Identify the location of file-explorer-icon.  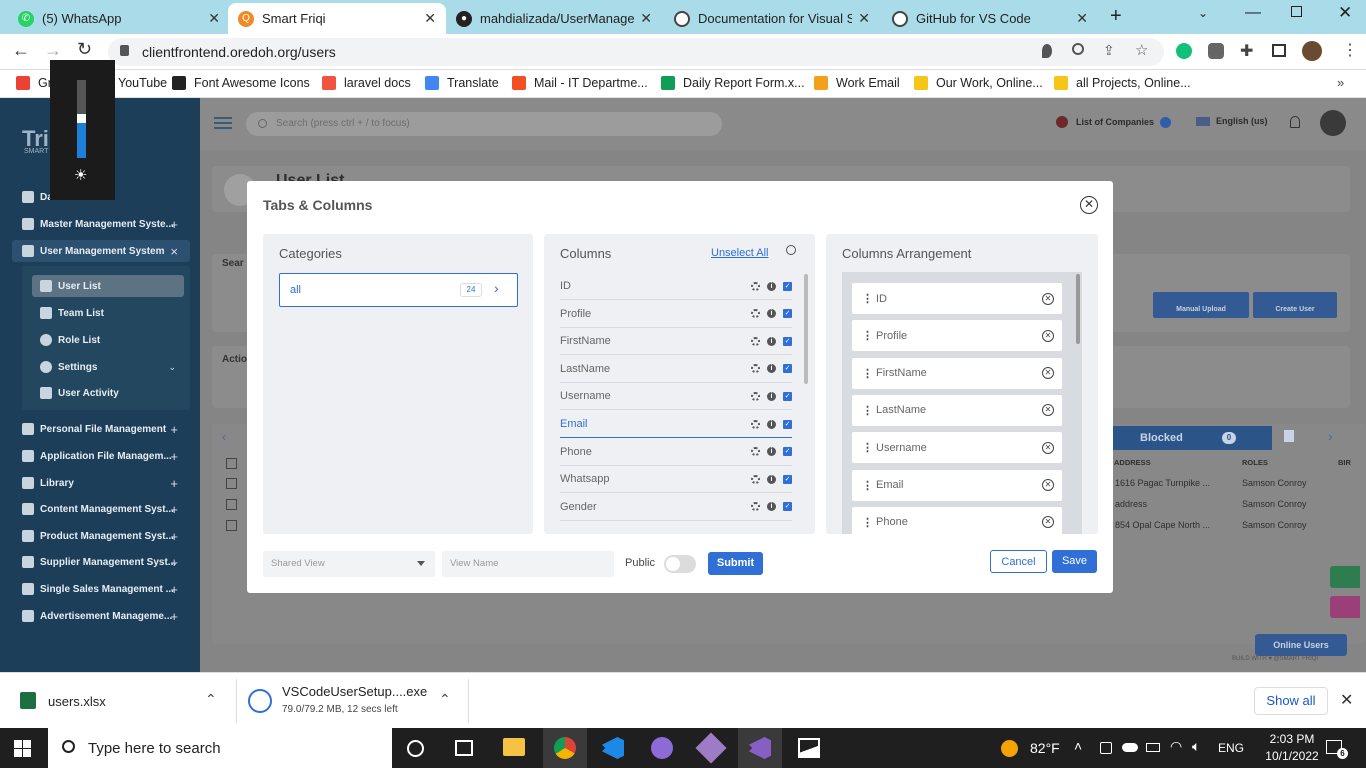
(514, 747).